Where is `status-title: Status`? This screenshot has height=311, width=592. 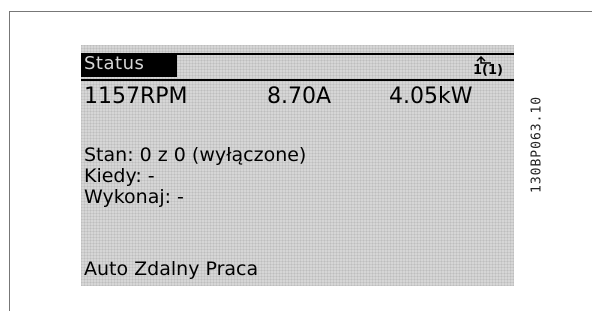
status-title: Status is located at coordinates (114, 63).